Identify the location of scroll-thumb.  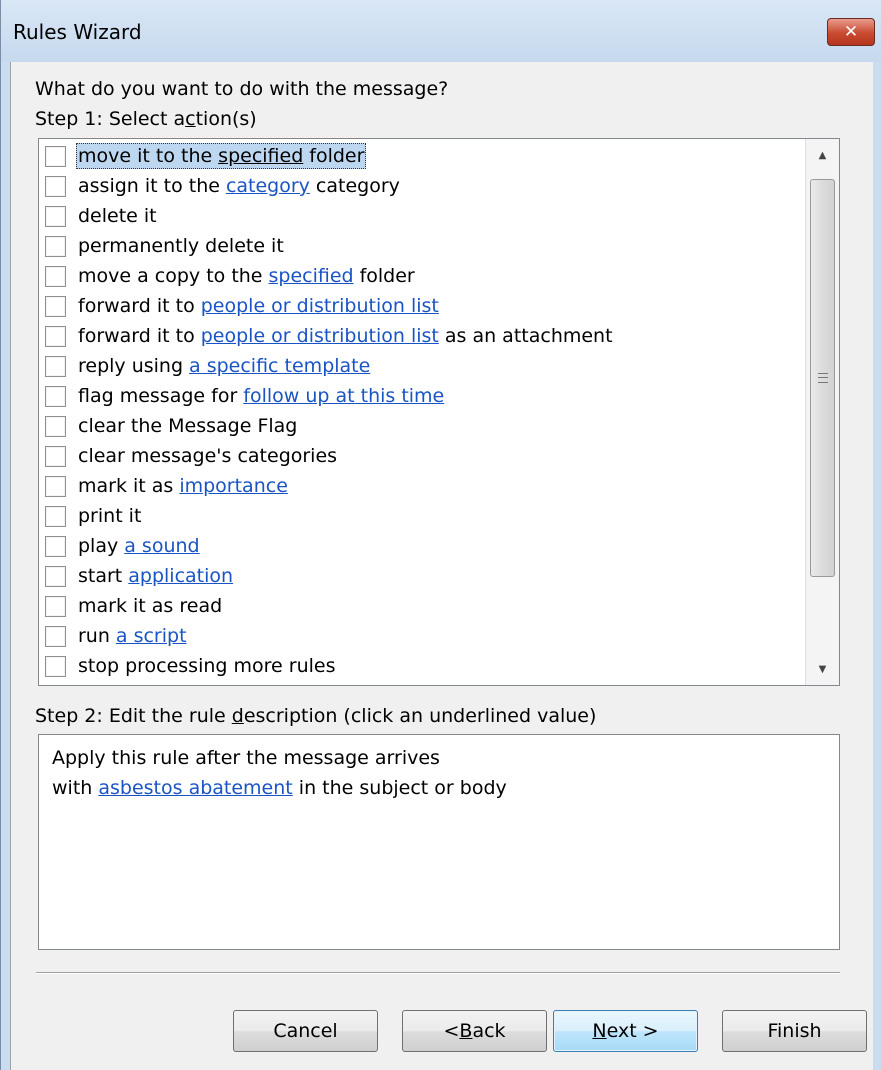
(822, 378).